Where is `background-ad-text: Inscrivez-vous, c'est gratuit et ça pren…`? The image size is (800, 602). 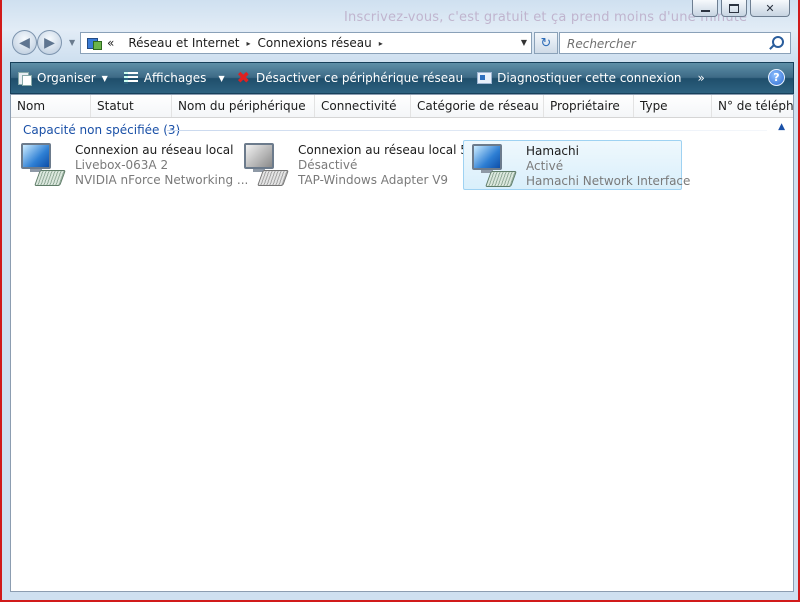
background-ad-text: Inscrivez-vous, c'est gratuit et ça pren… is located at coordinates (546, 17).